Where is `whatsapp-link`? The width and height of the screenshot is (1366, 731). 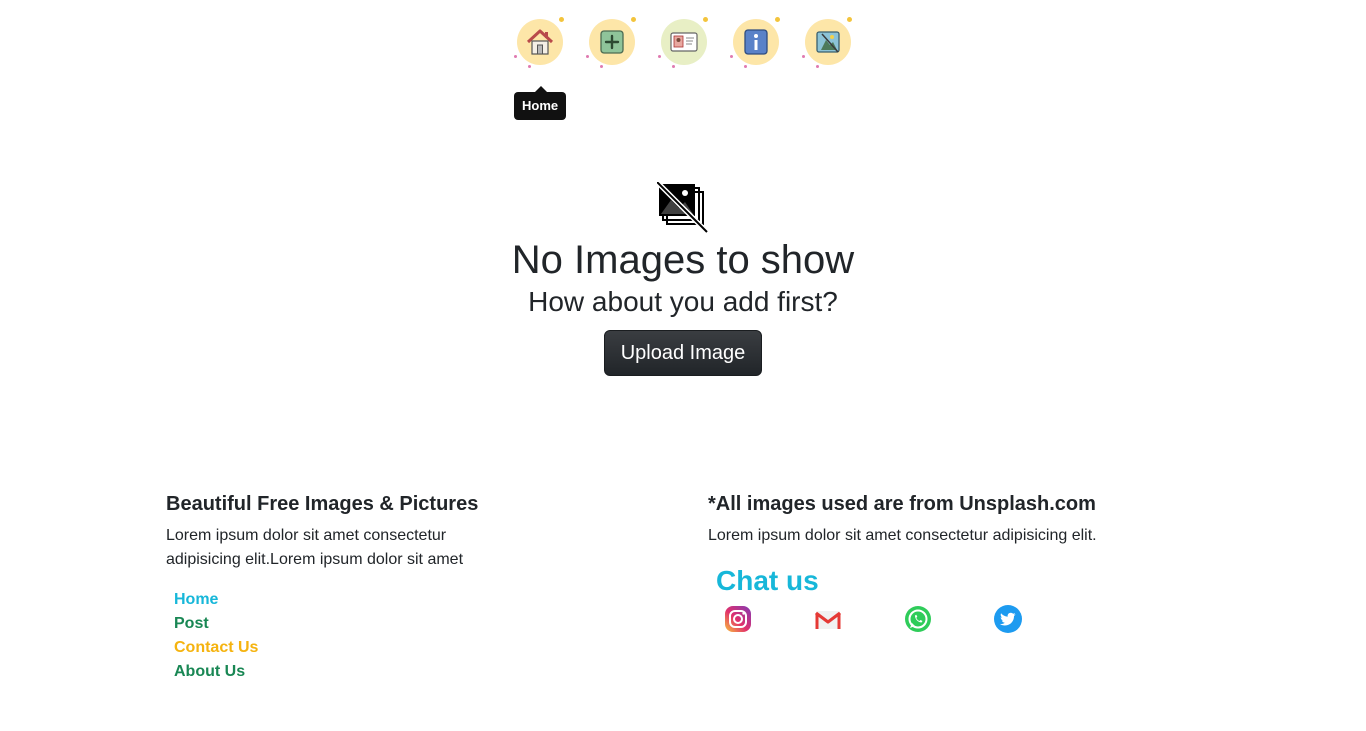
whatsapp-link is located at coordinates (918, 619).